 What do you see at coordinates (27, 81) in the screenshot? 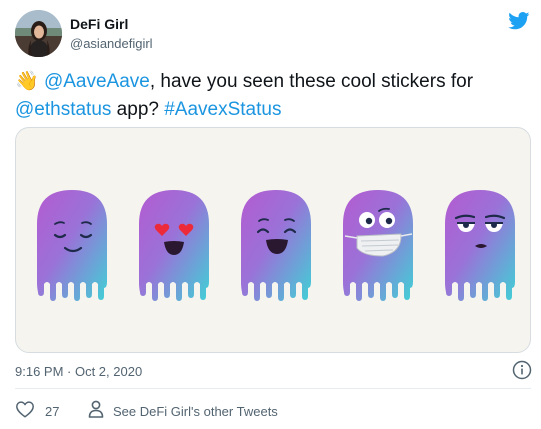
I see `waving-hand-emoji: 👋` at bounding box center [27, 81].